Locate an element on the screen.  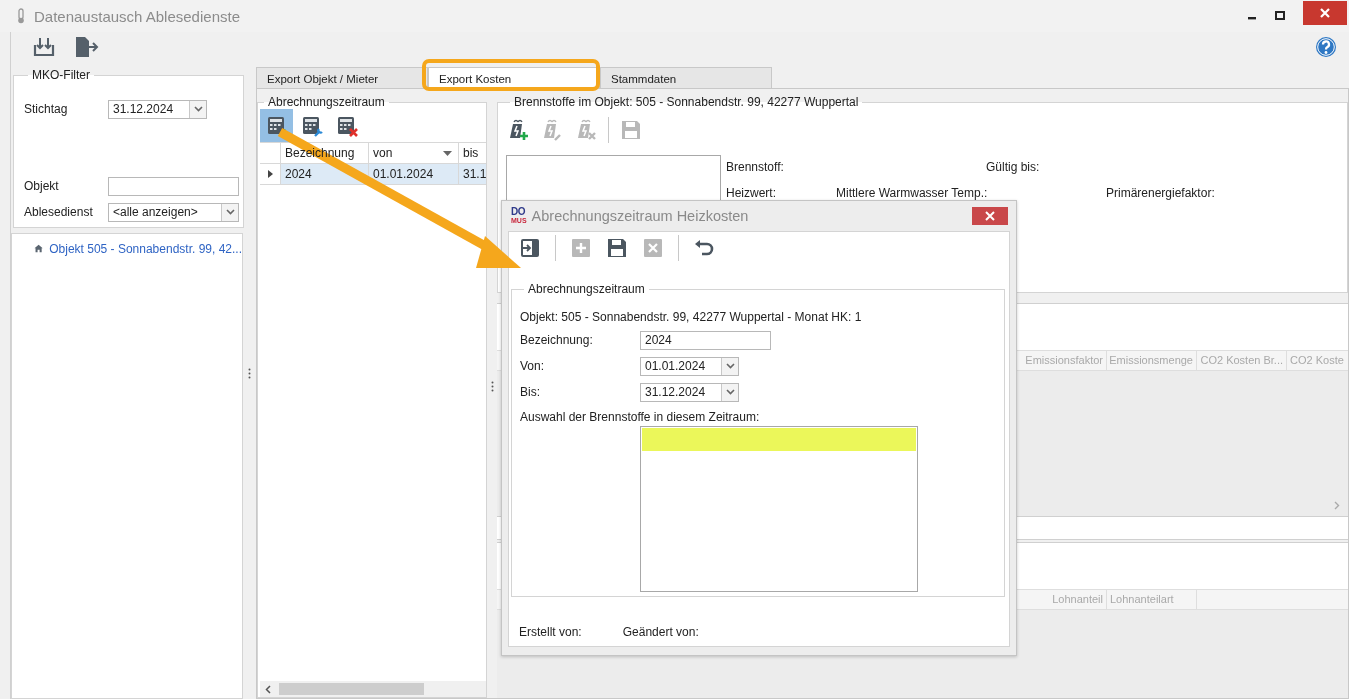
field-label: Primärenergiefaktor: is located at coordinates (1160, 193).